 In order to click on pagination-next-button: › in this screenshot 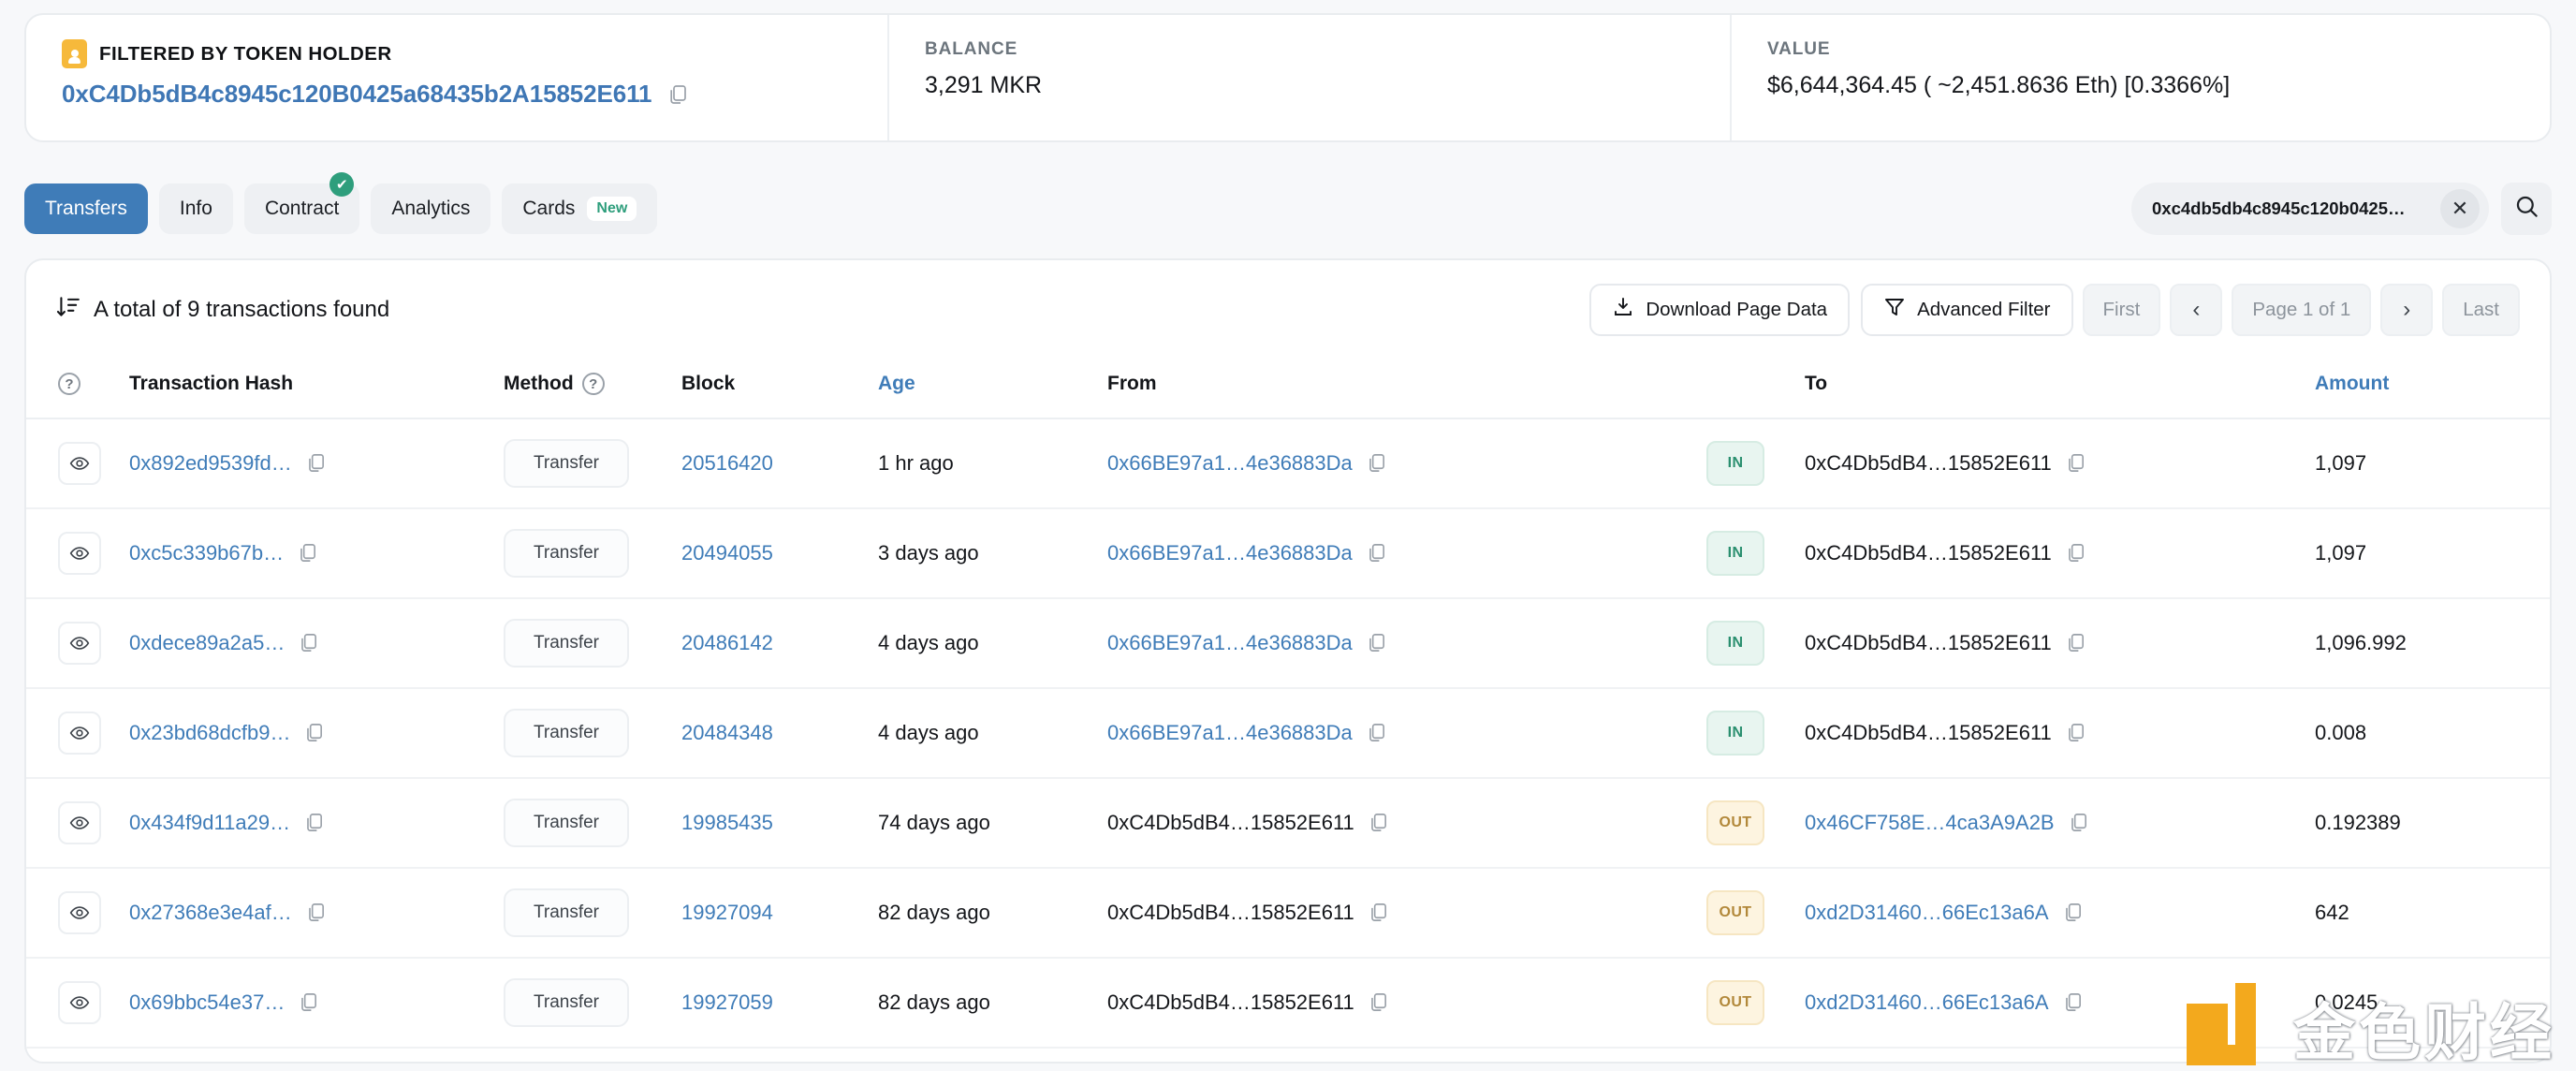, I will do `click(2407, 310)`.